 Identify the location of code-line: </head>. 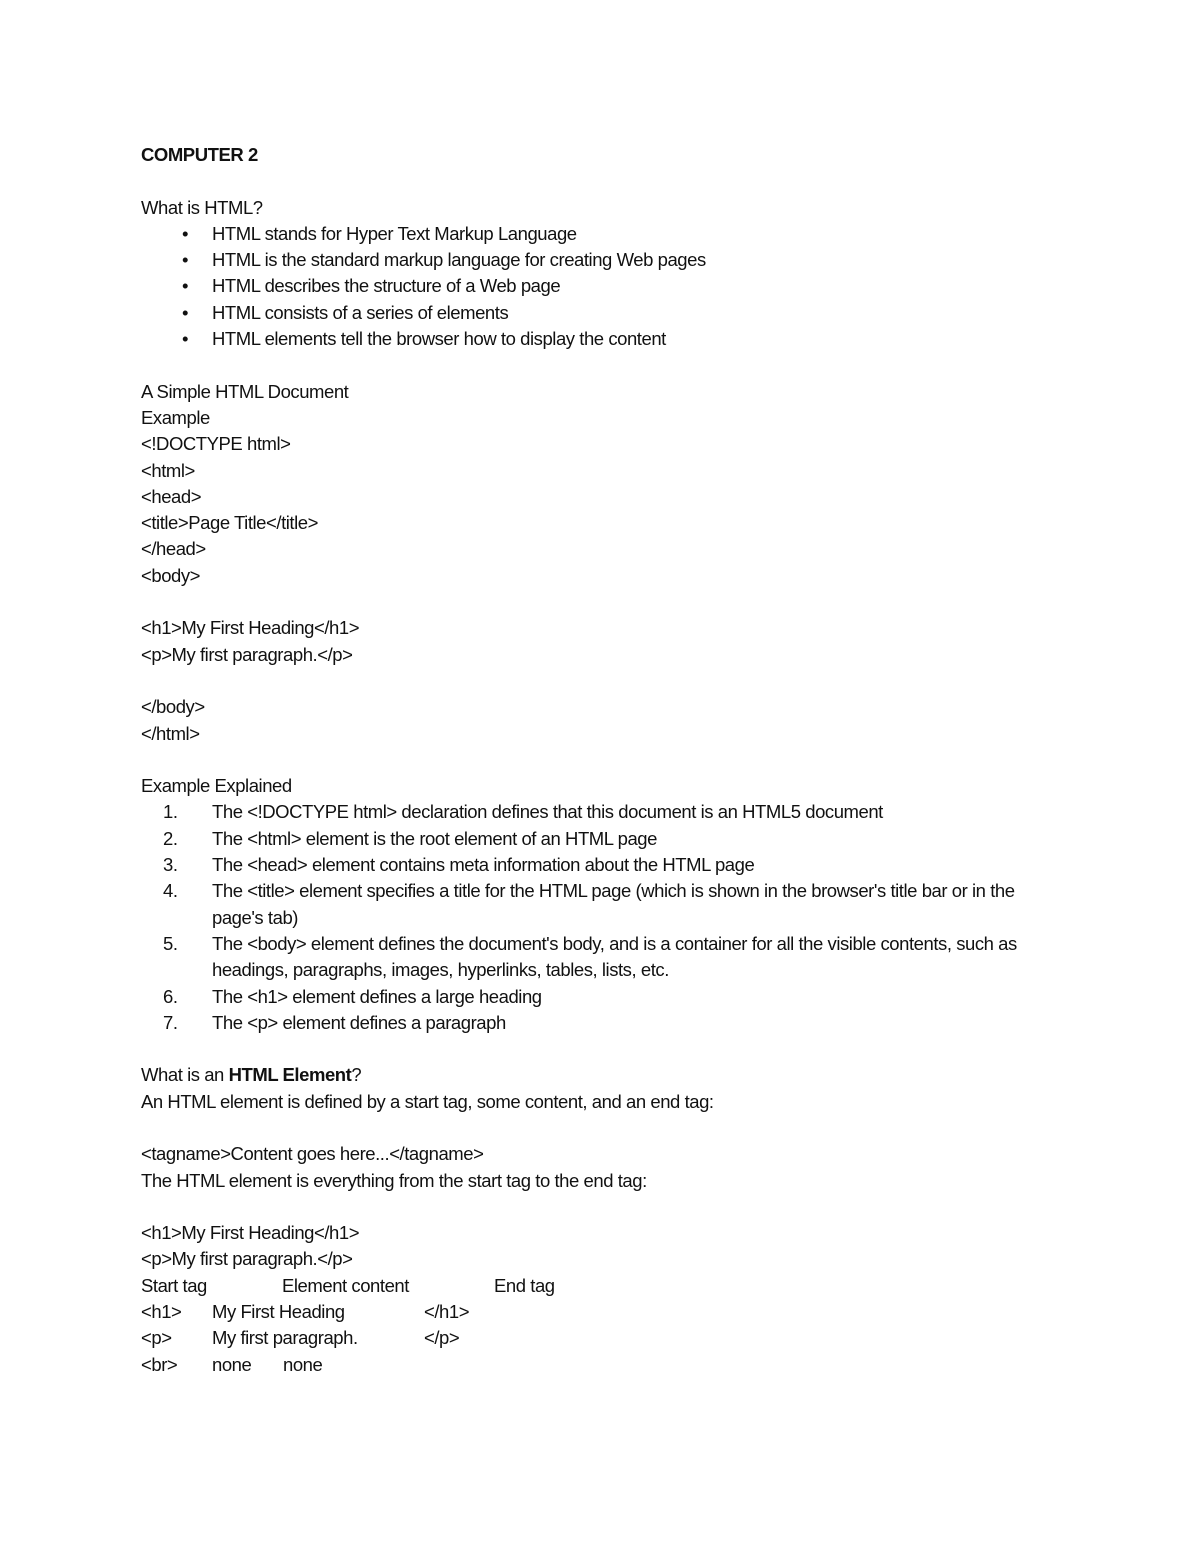
(173, 549).